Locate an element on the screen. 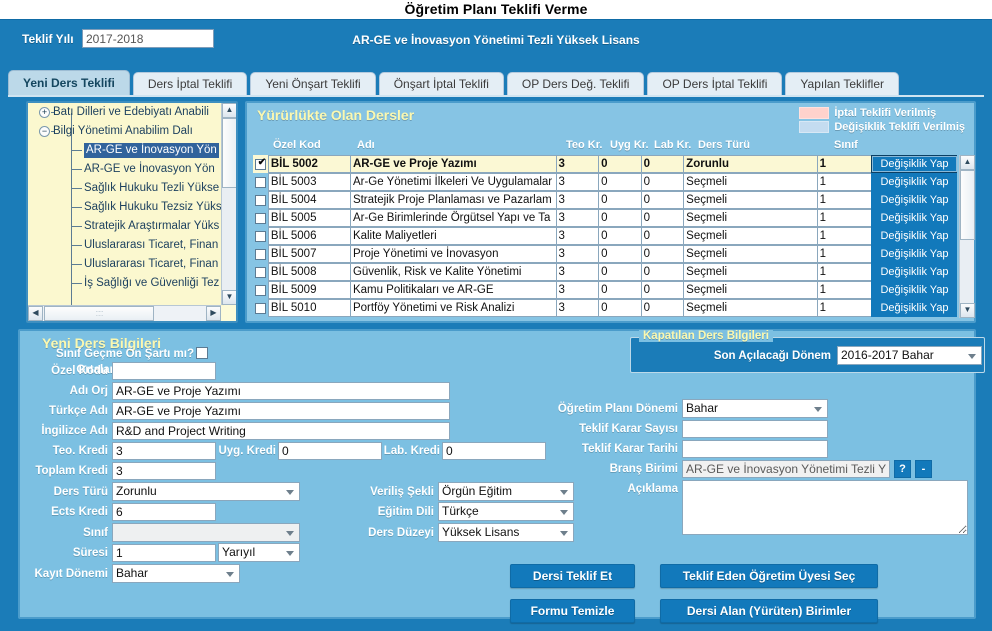 The width and height of the screenshot is (992, 631). collapse-minus-icon: − is located at coordinates (44, 131).